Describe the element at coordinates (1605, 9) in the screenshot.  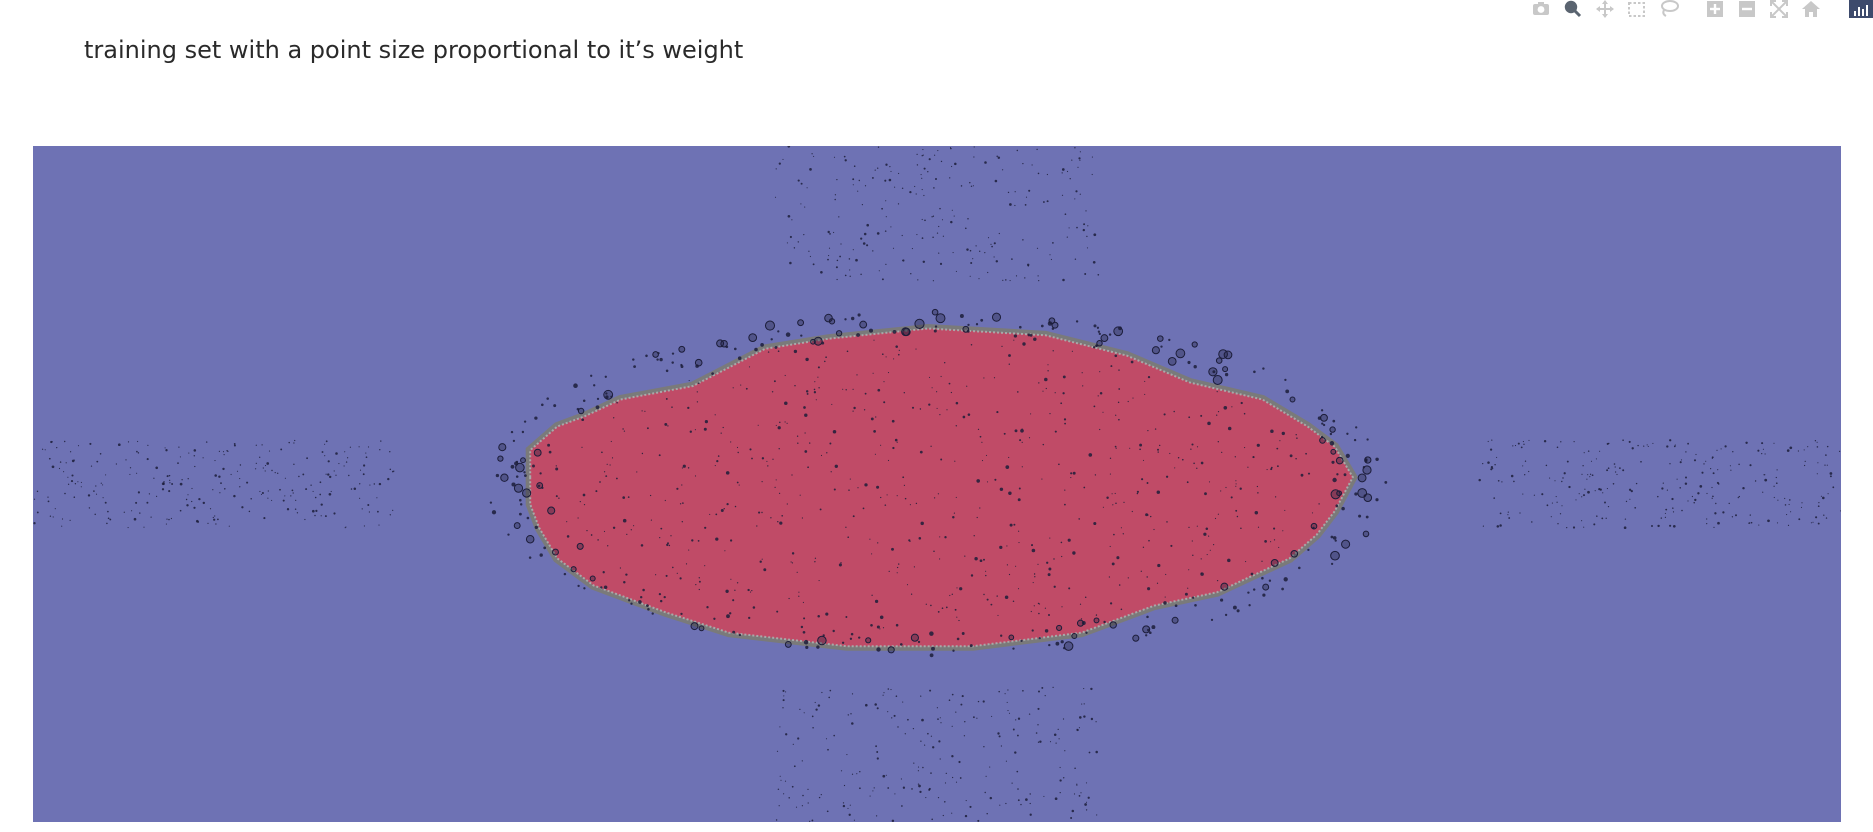
I see `pan-button` at that location.